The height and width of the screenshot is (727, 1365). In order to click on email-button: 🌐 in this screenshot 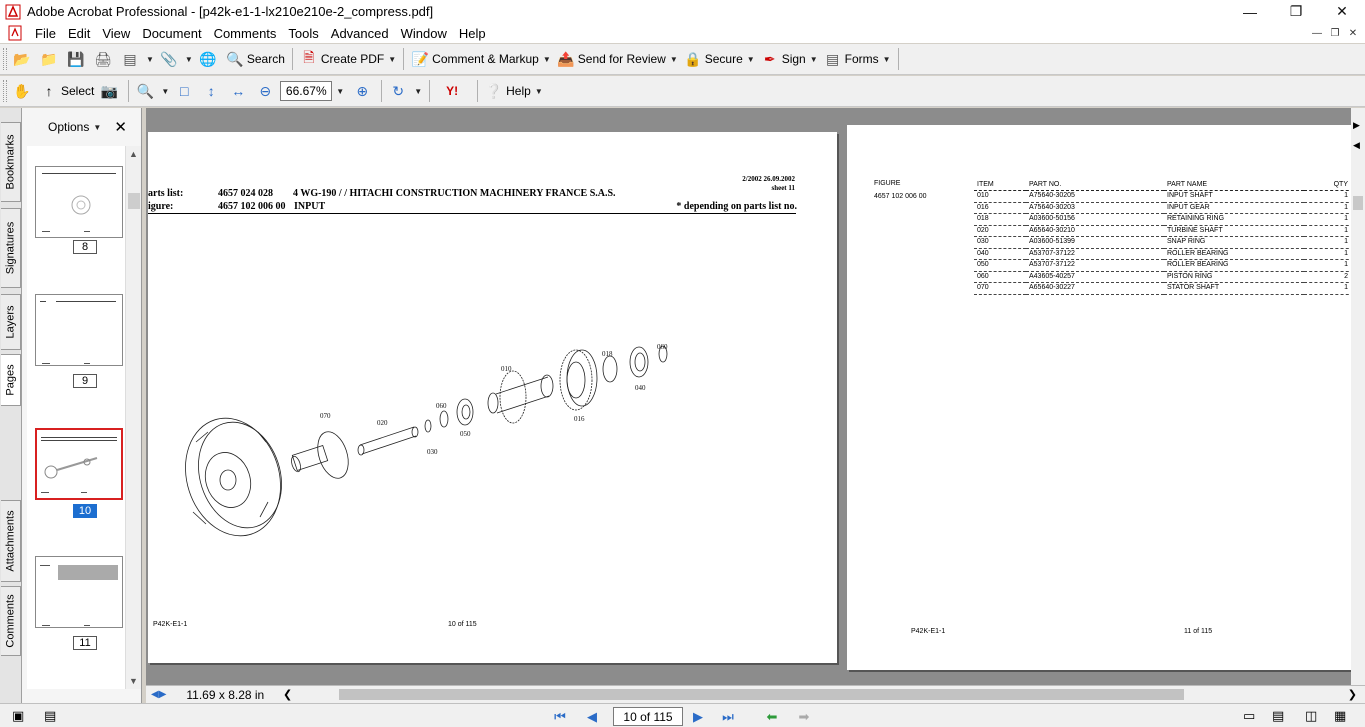, I will do `click(209, 59)`.